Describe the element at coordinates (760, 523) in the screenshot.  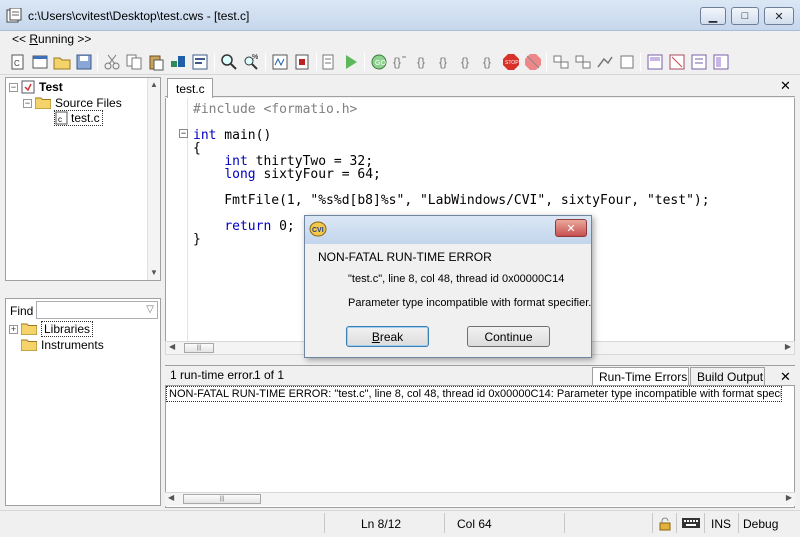
I see `status-mode: Debug` at that location.